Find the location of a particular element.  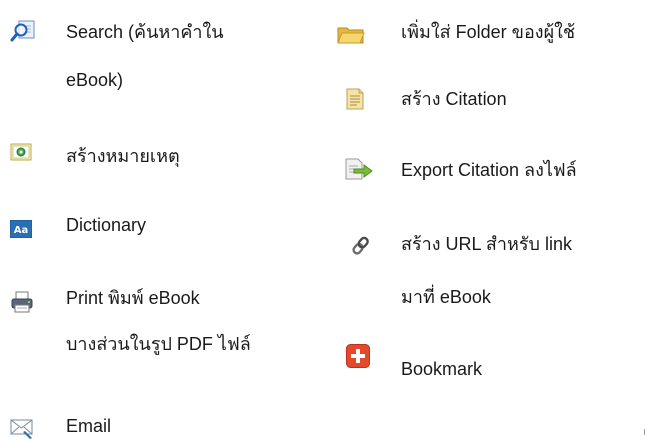

create-note-item: สร้างหมายเหตุ is located at coordinates (160, 155).